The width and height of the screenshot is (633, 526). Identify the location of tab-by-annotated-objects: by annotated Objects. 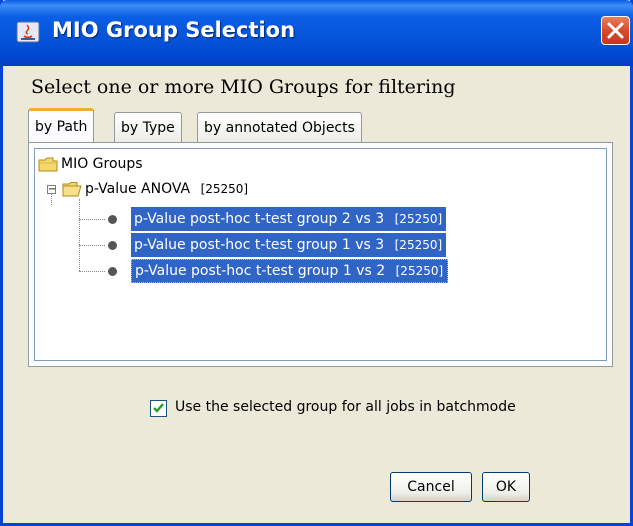
(279, 128).